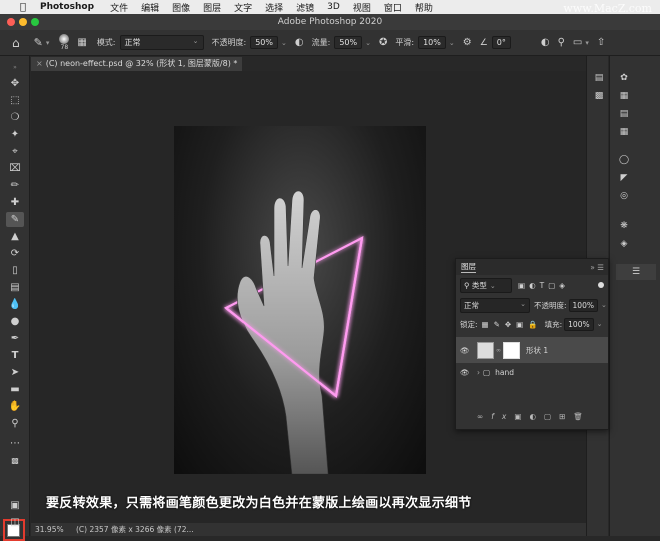 Image resolution: width=660 pixels, height=541 pixels. What do you see at coordinates (15, 219) in the screenshot?
I see `brush-tool-icon: ✎` at bounding box center [15, 219].